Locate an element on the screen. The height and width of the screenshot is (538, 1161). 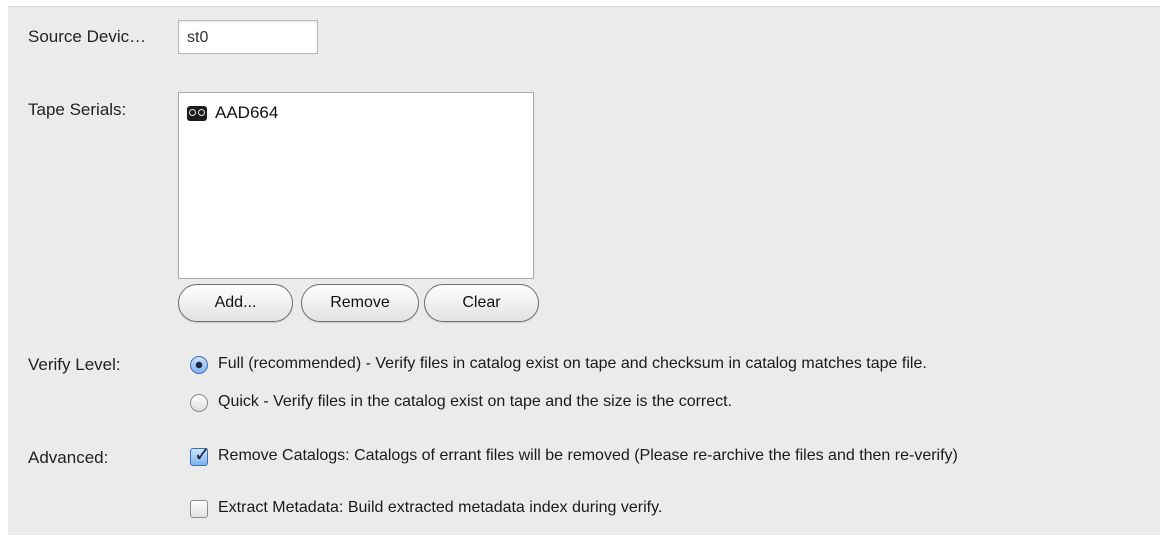
extract-metadata-checkbox is located at coordinates (199, 509).